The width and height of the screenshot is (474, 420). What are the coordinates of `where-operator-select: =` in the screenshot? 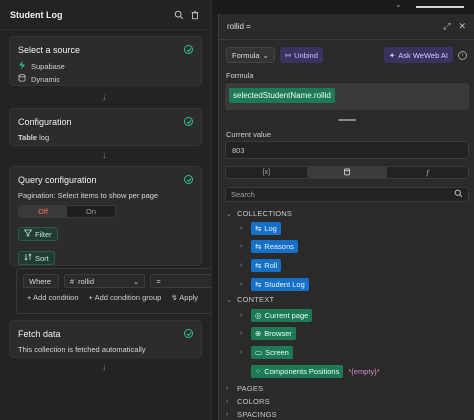 It's located at (180, 281).